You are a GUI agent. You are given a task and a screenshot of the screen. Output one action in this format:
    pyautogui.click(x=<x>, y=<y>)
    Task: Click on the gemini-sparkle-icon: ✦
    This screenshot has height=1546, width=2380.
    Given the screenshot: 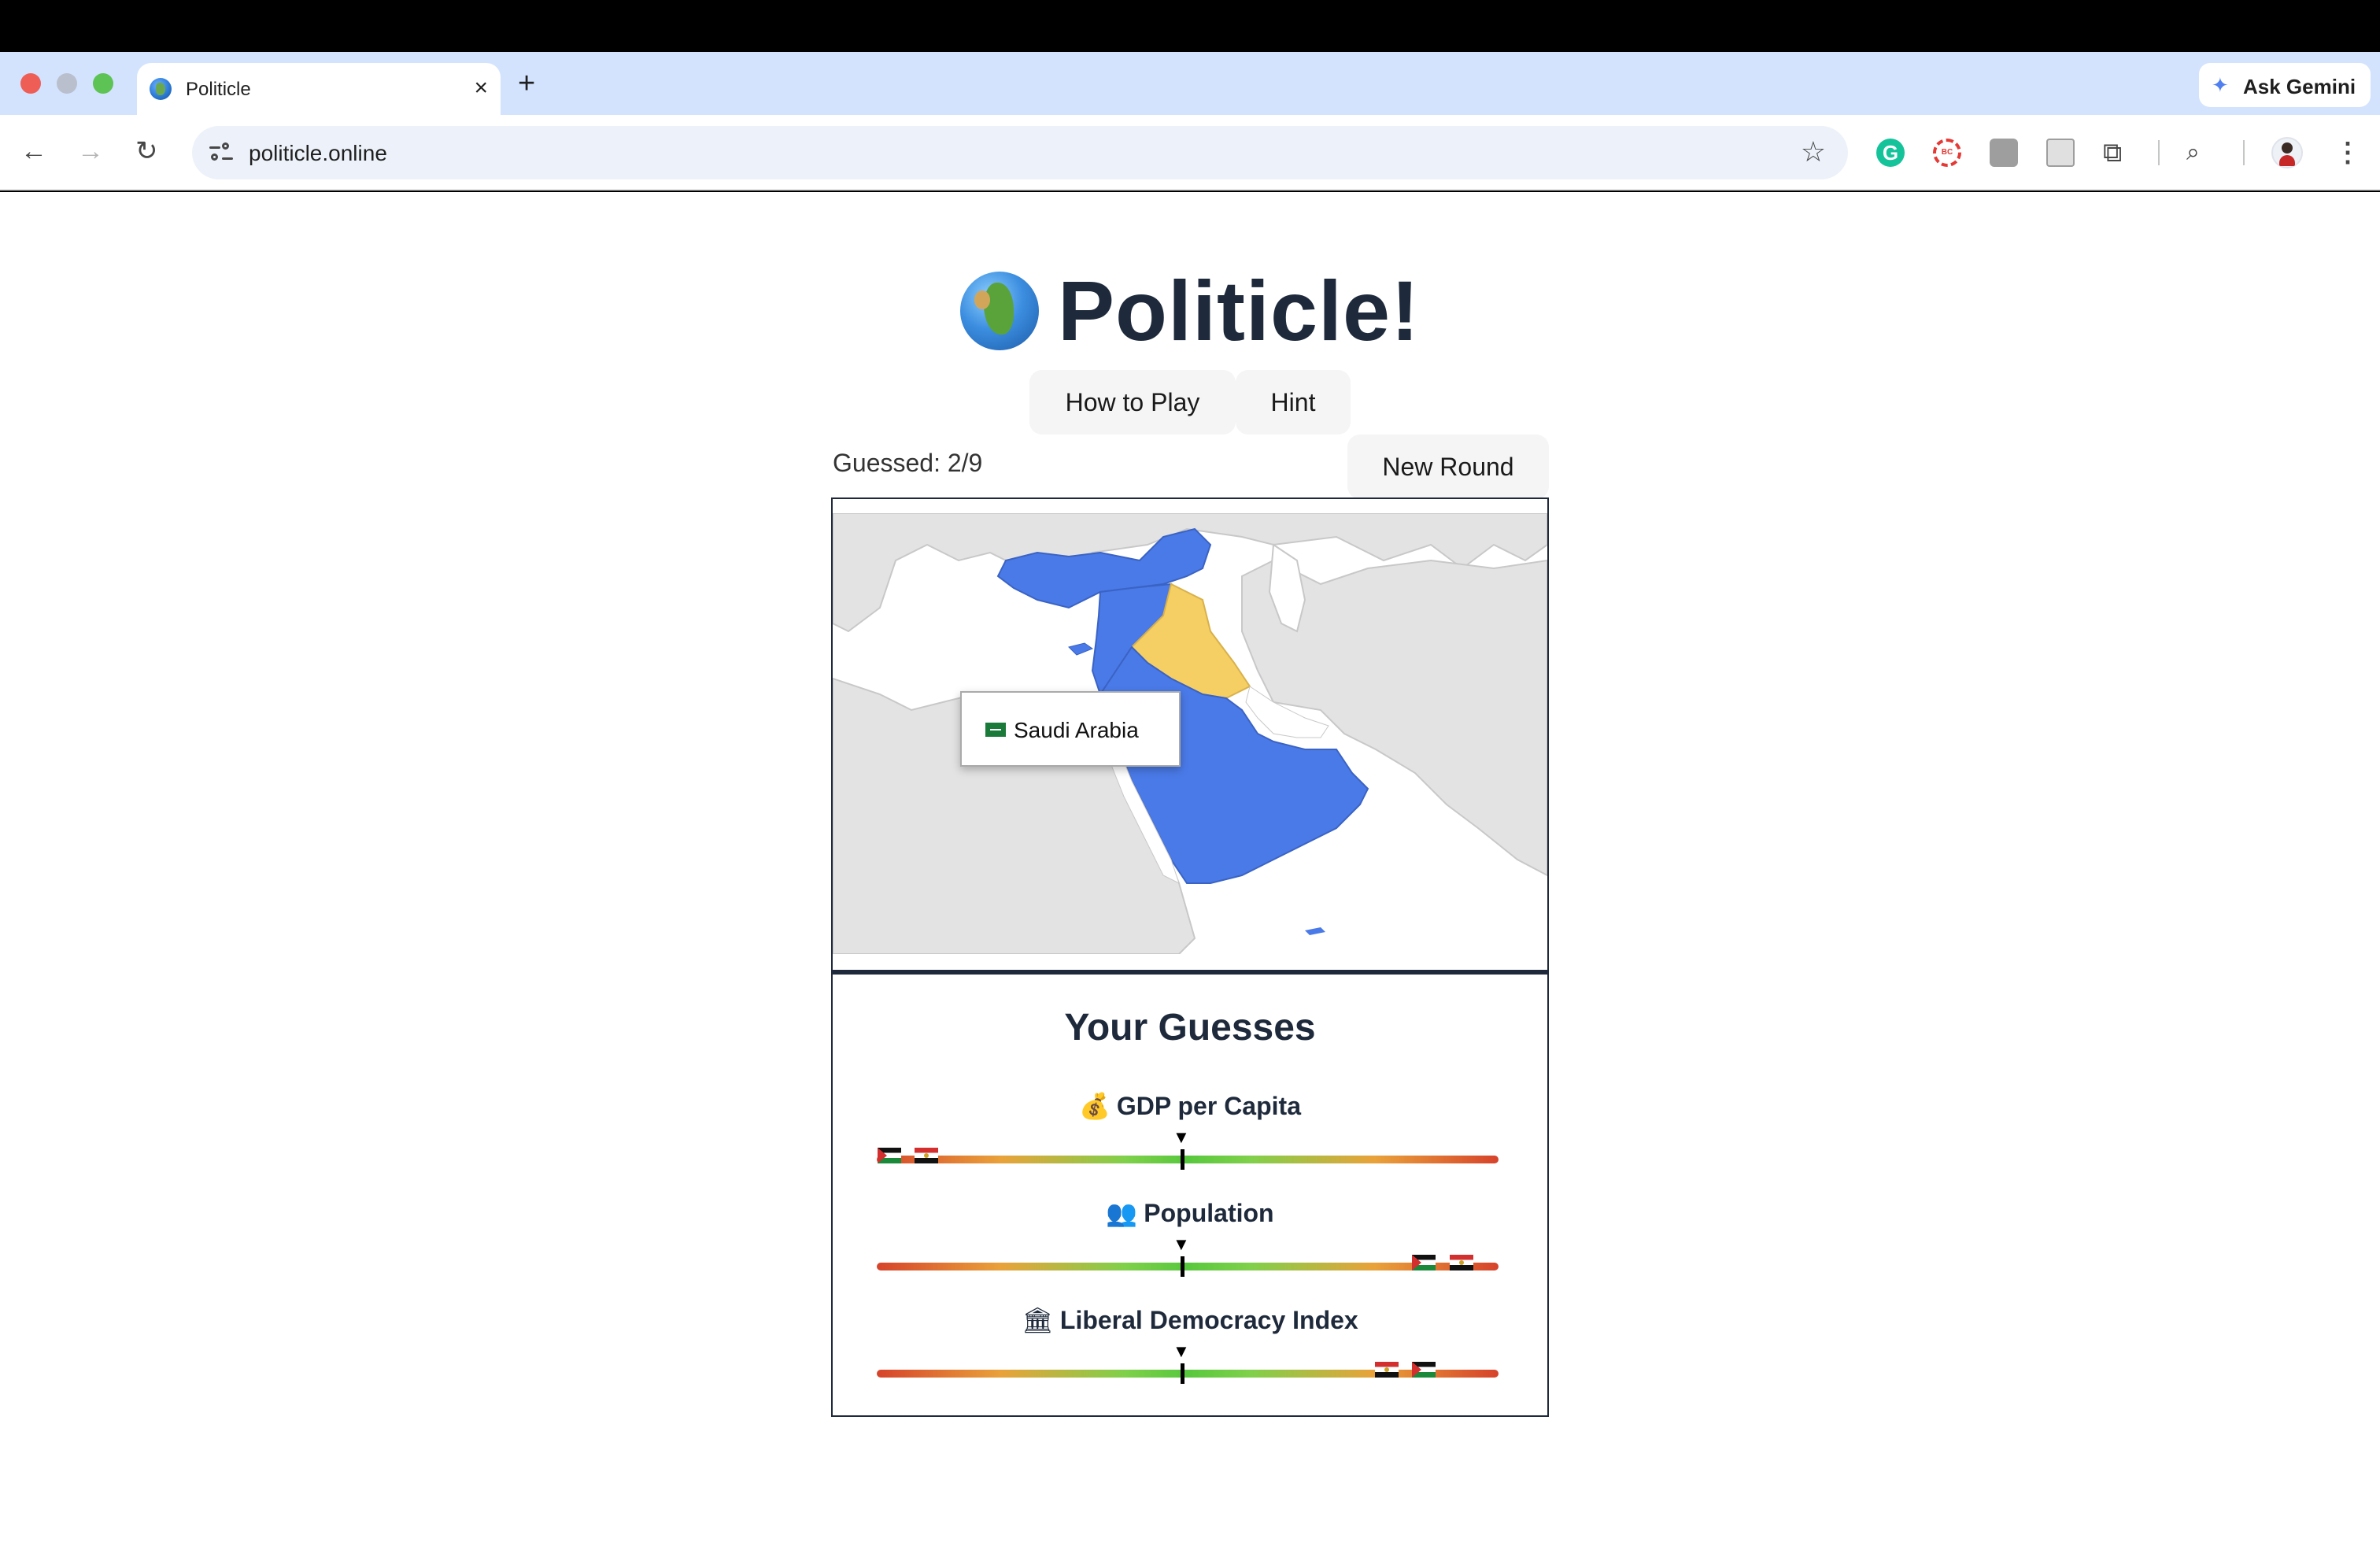 What is the action you would take?
    pyautogui.click(x=2220, y=85)
    